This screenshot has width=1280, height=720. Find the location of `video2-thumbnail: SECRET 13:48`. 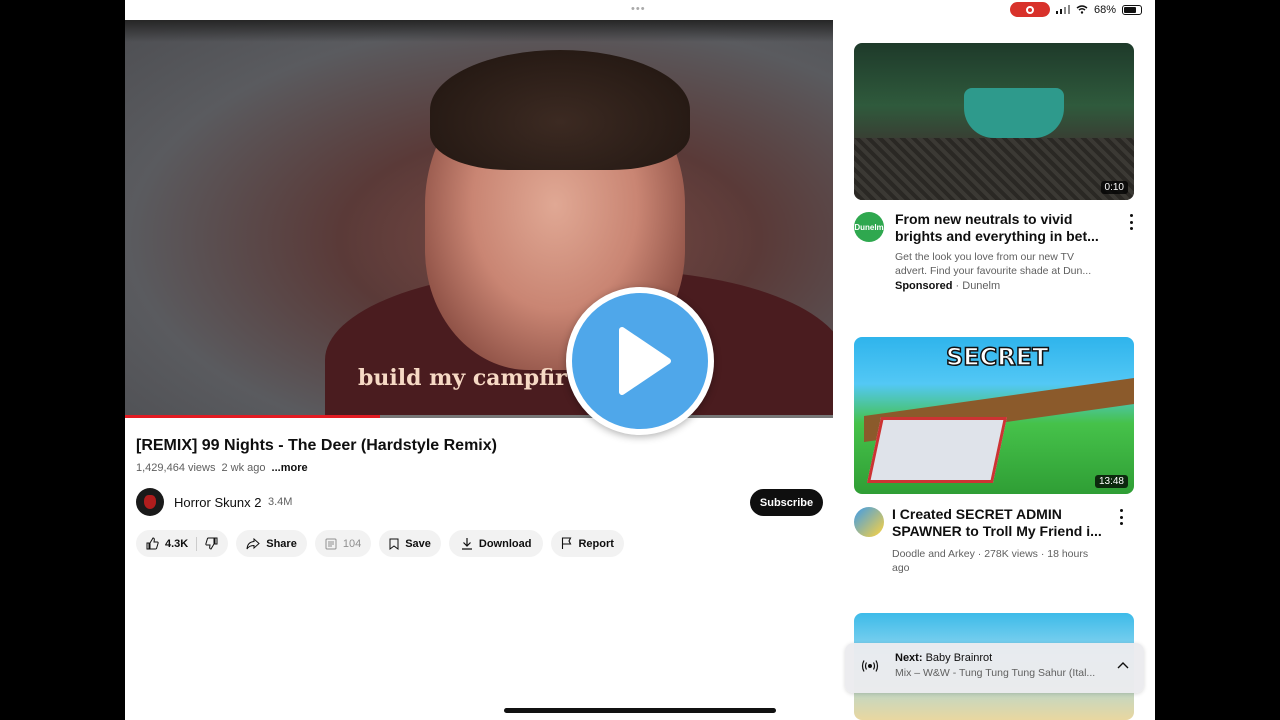

video2-thumbnail: SECRET 13:48 is located at coordinates (994, 415).